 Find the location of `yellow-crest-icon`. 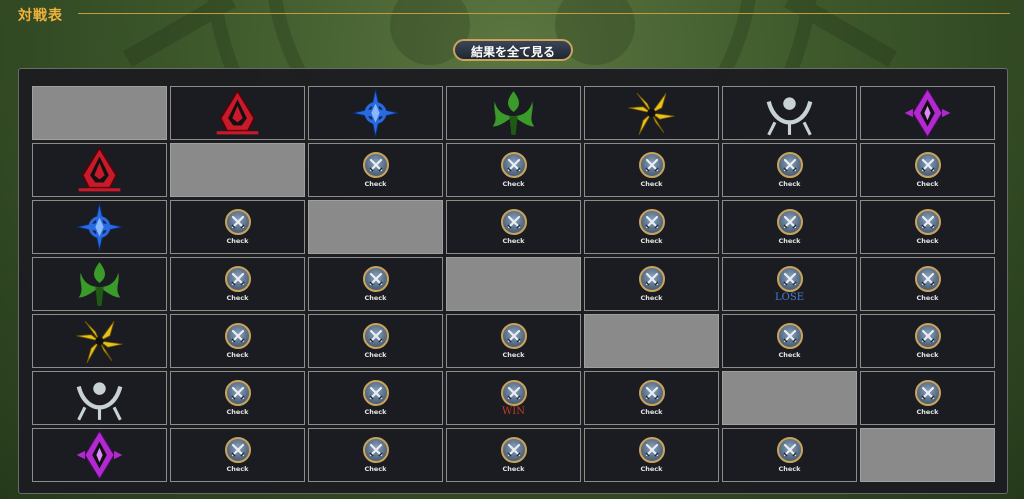

yellow-crest-icon is located at coordinates (651, 114).